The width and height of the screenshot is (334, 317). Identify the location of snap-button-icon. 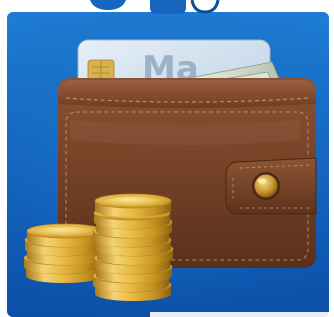
(266, 186).